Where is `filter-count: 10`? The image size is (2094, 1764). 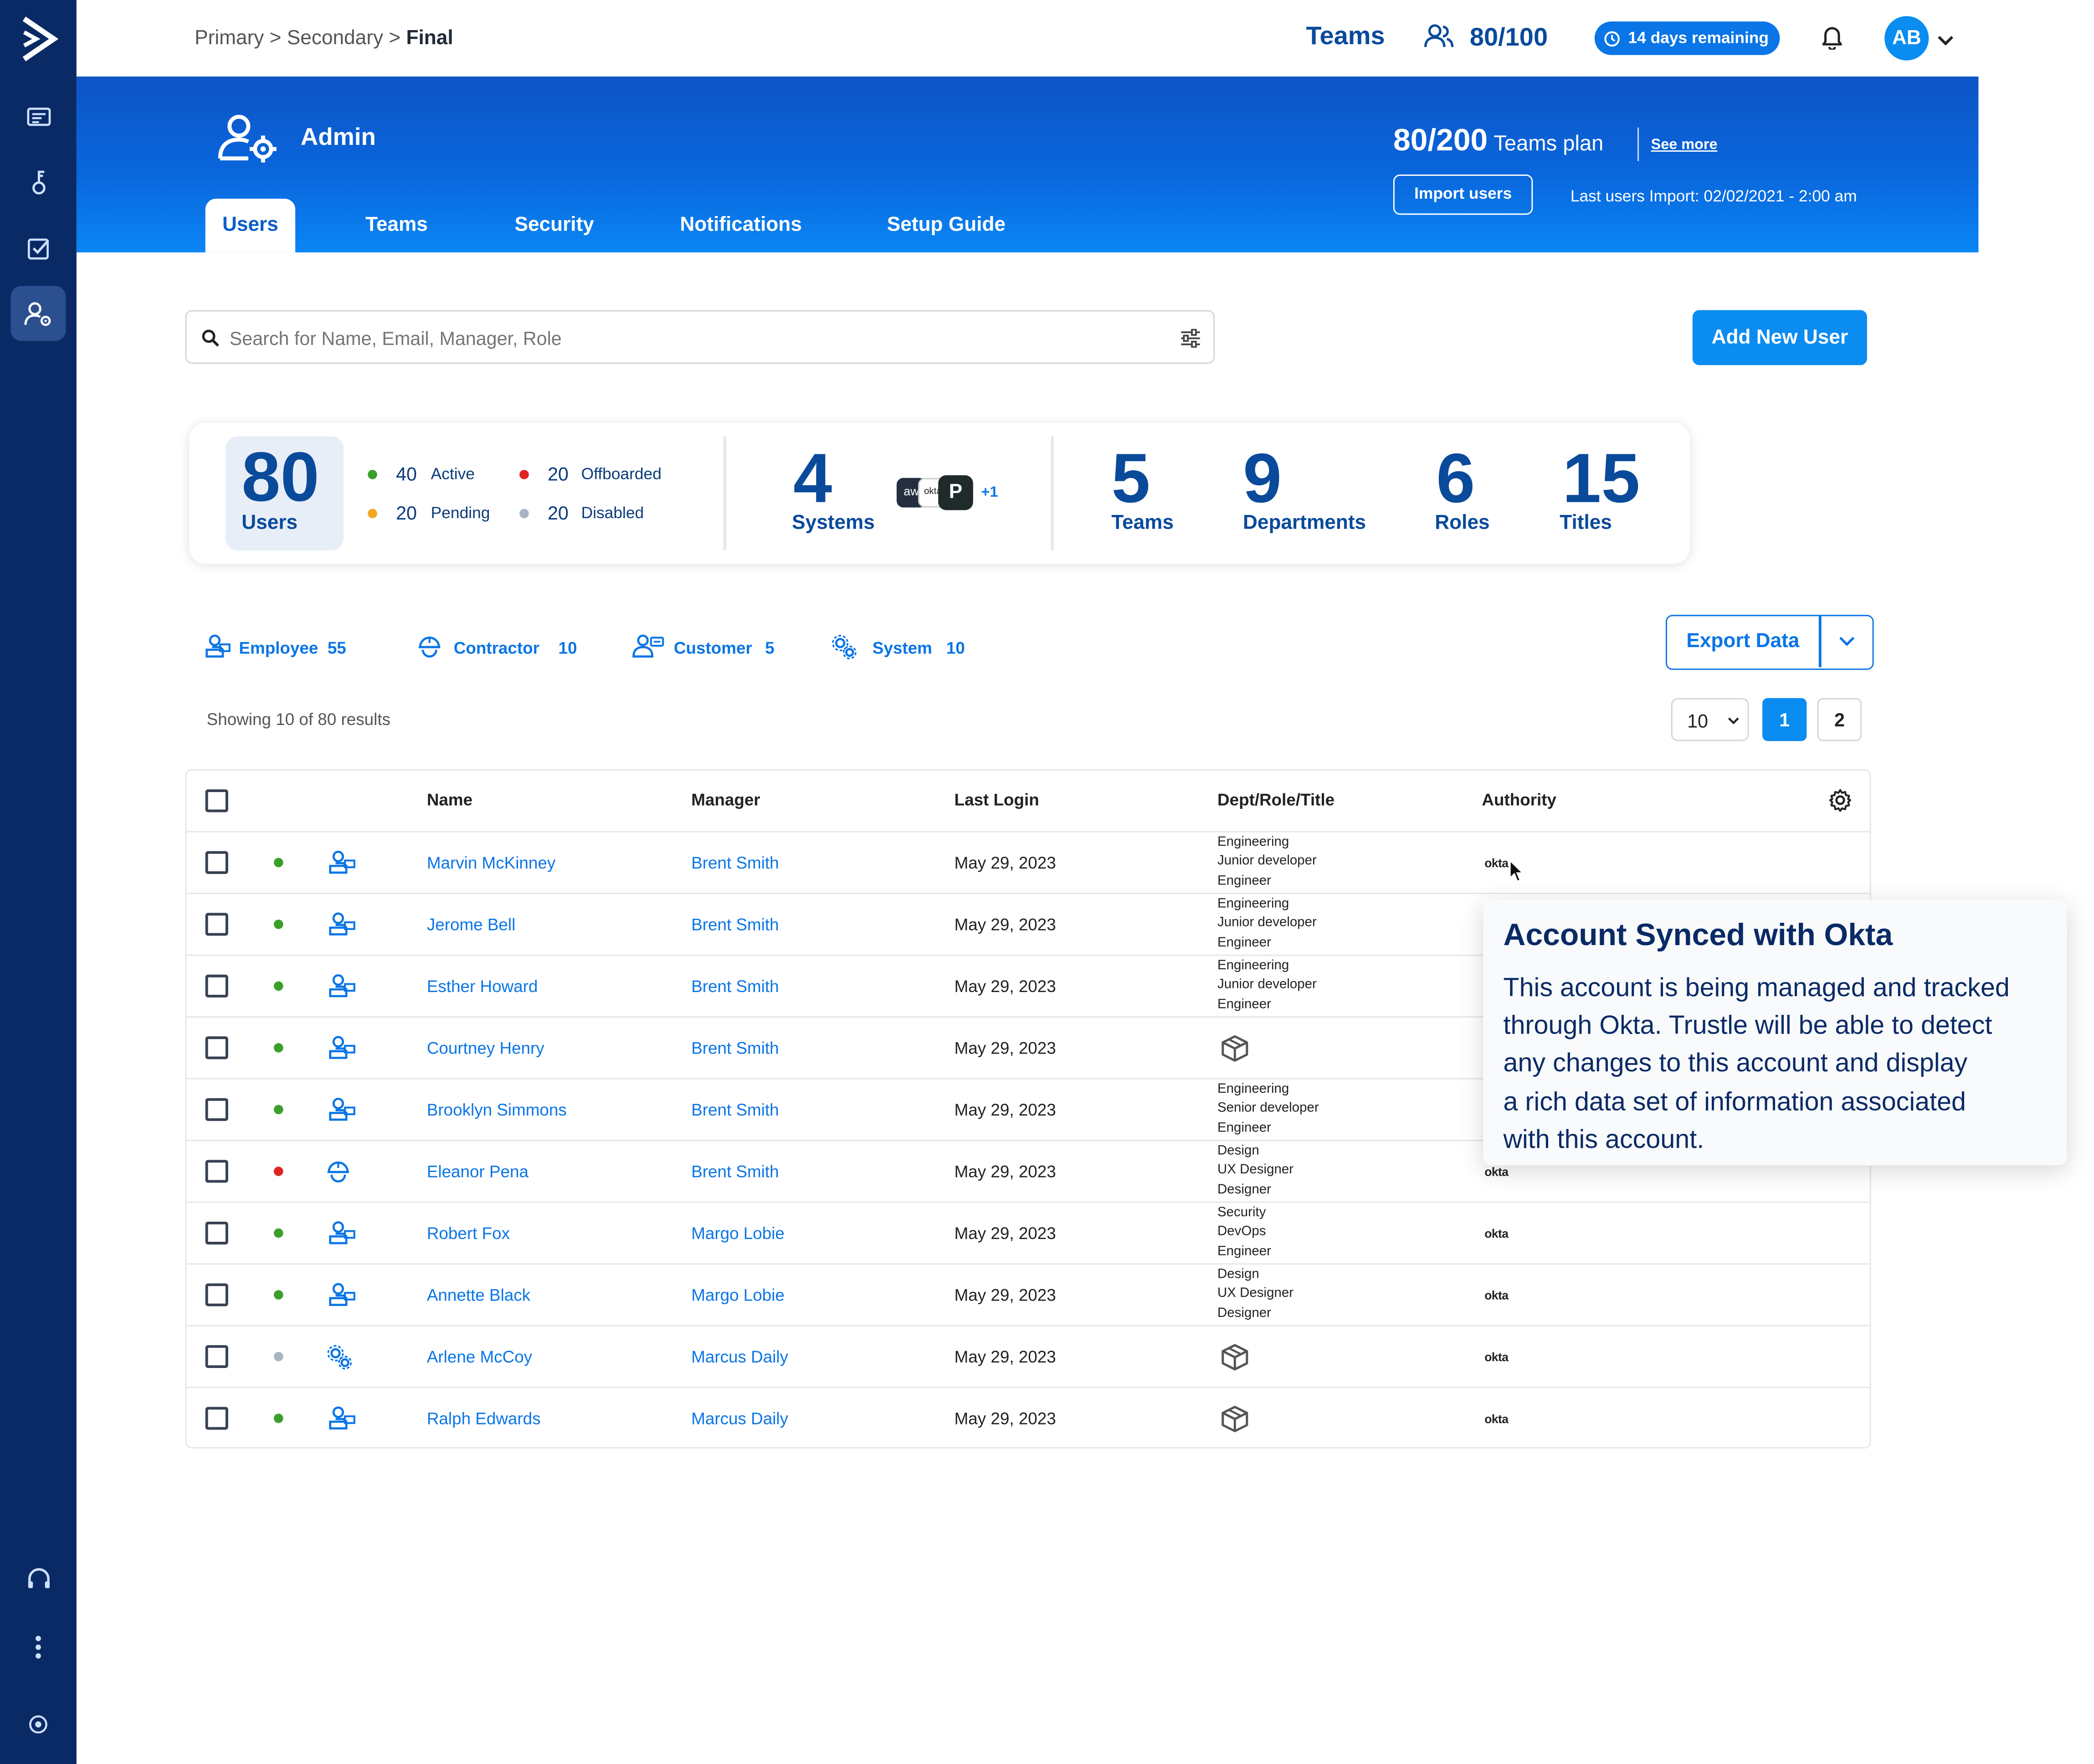
filter-count: 10 is located at coordinates (956, 649).